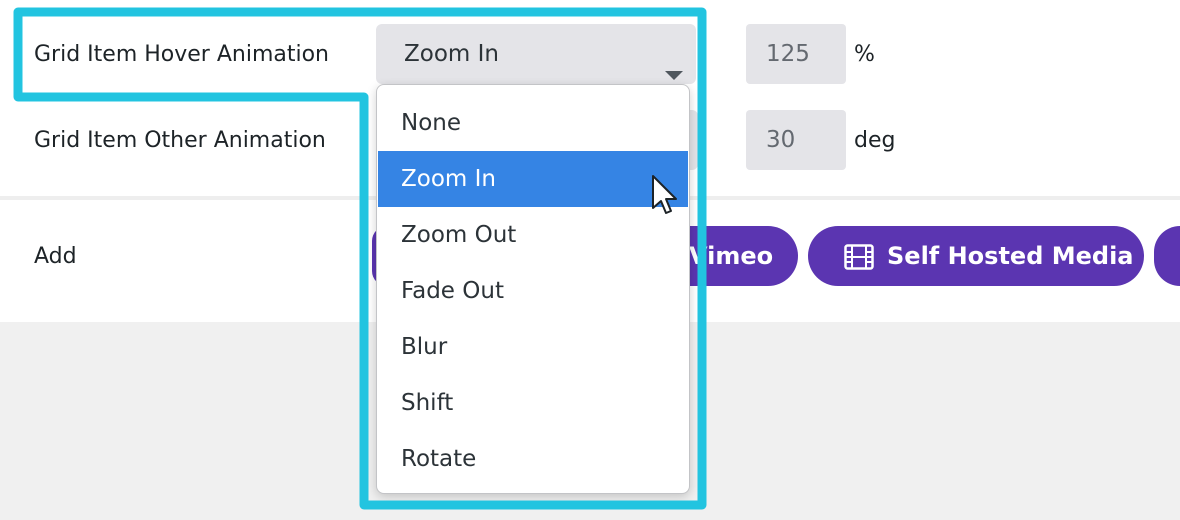 This screenshot has width=1180, height=520. What do you see at coordinates (533, 403) in the screenshot?
I see `option-shift: Shift` at bounding box center [533, 403].